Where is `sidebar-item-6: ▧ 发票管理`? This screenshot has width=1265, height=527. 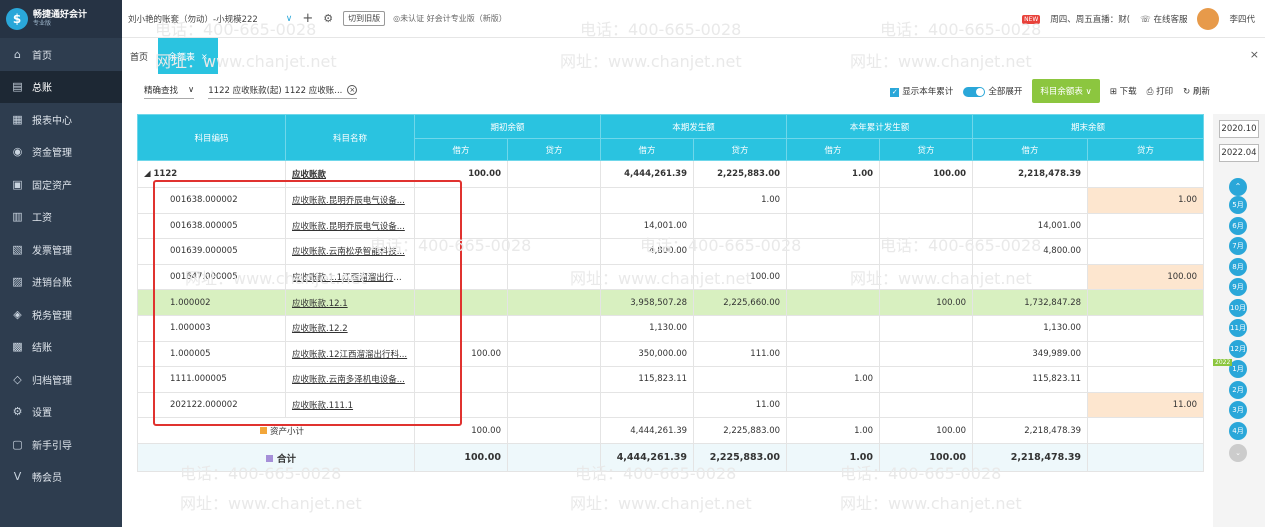 sidebar-item-6: ▧ 发票管理 is located at coordinates (61, 249).